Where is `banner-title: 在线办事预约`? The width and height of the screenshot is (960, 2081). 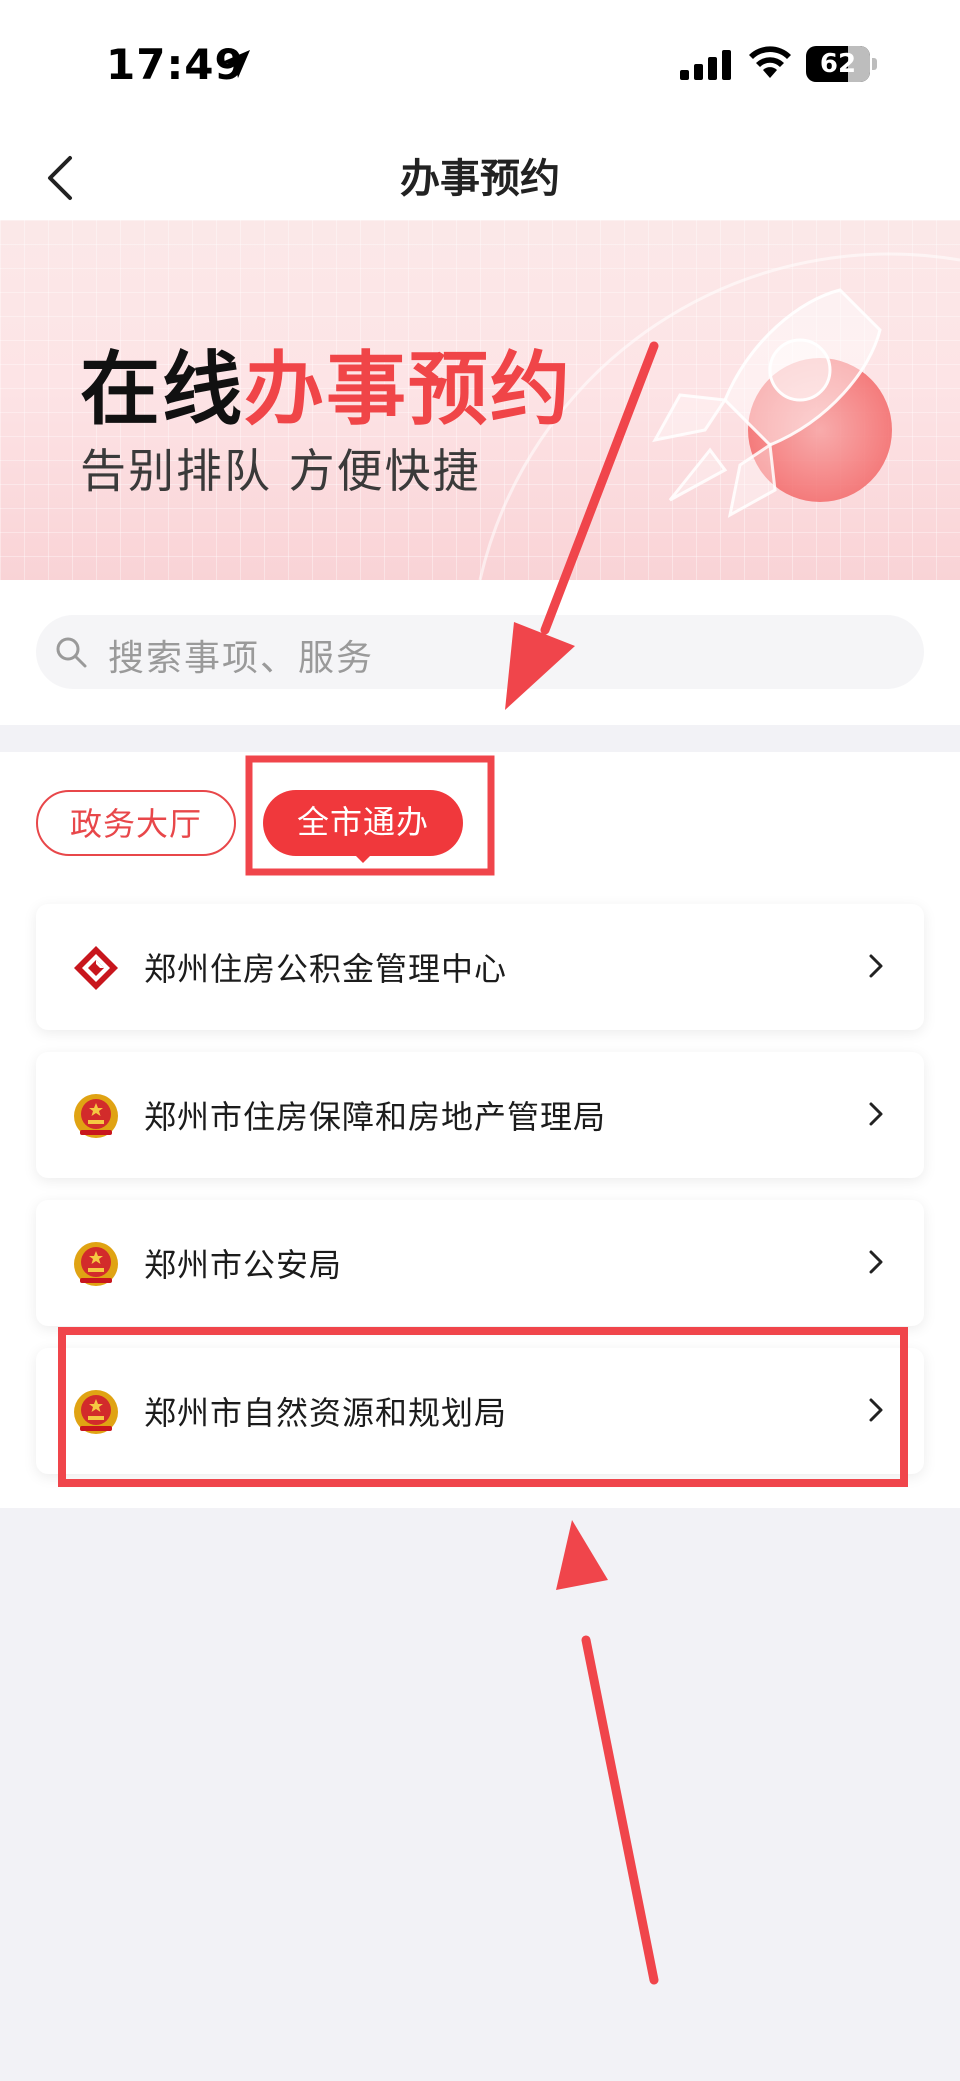 banner-title: 在线办事预约 is located at coordinates (326, 383).